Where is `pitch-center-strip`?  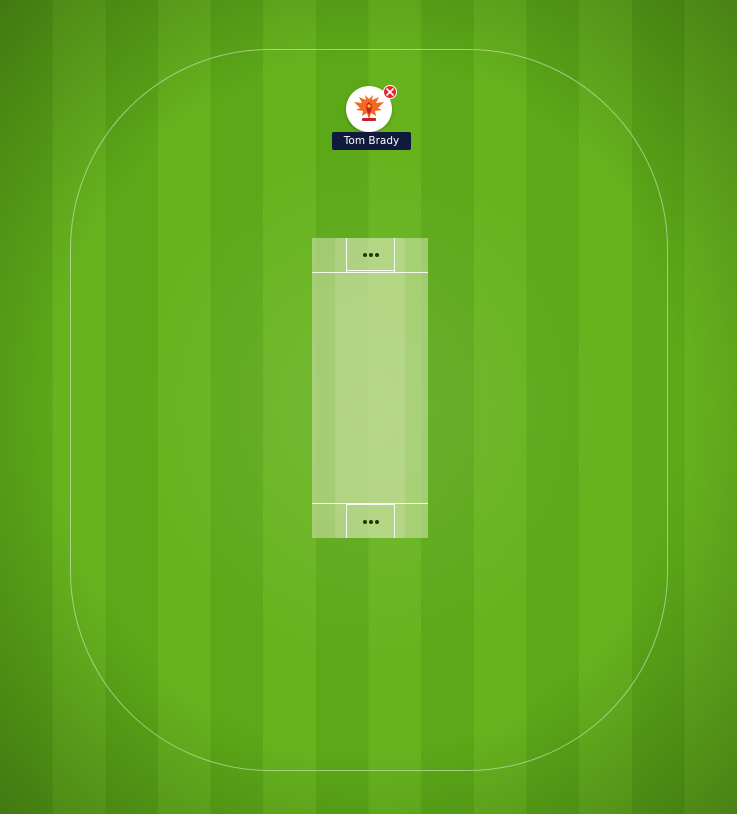 pitch-center-strip is located at coordinates (370, 388).